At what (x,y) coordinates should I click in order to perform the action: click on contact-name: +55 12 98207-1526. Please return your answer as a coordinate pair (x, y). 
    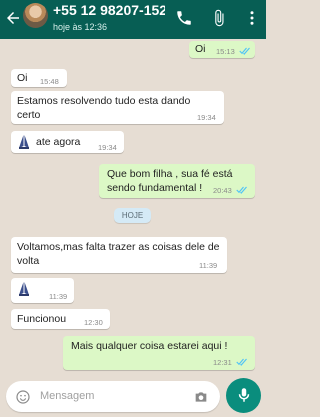
    Looking at the image, I should click on (109, 10).